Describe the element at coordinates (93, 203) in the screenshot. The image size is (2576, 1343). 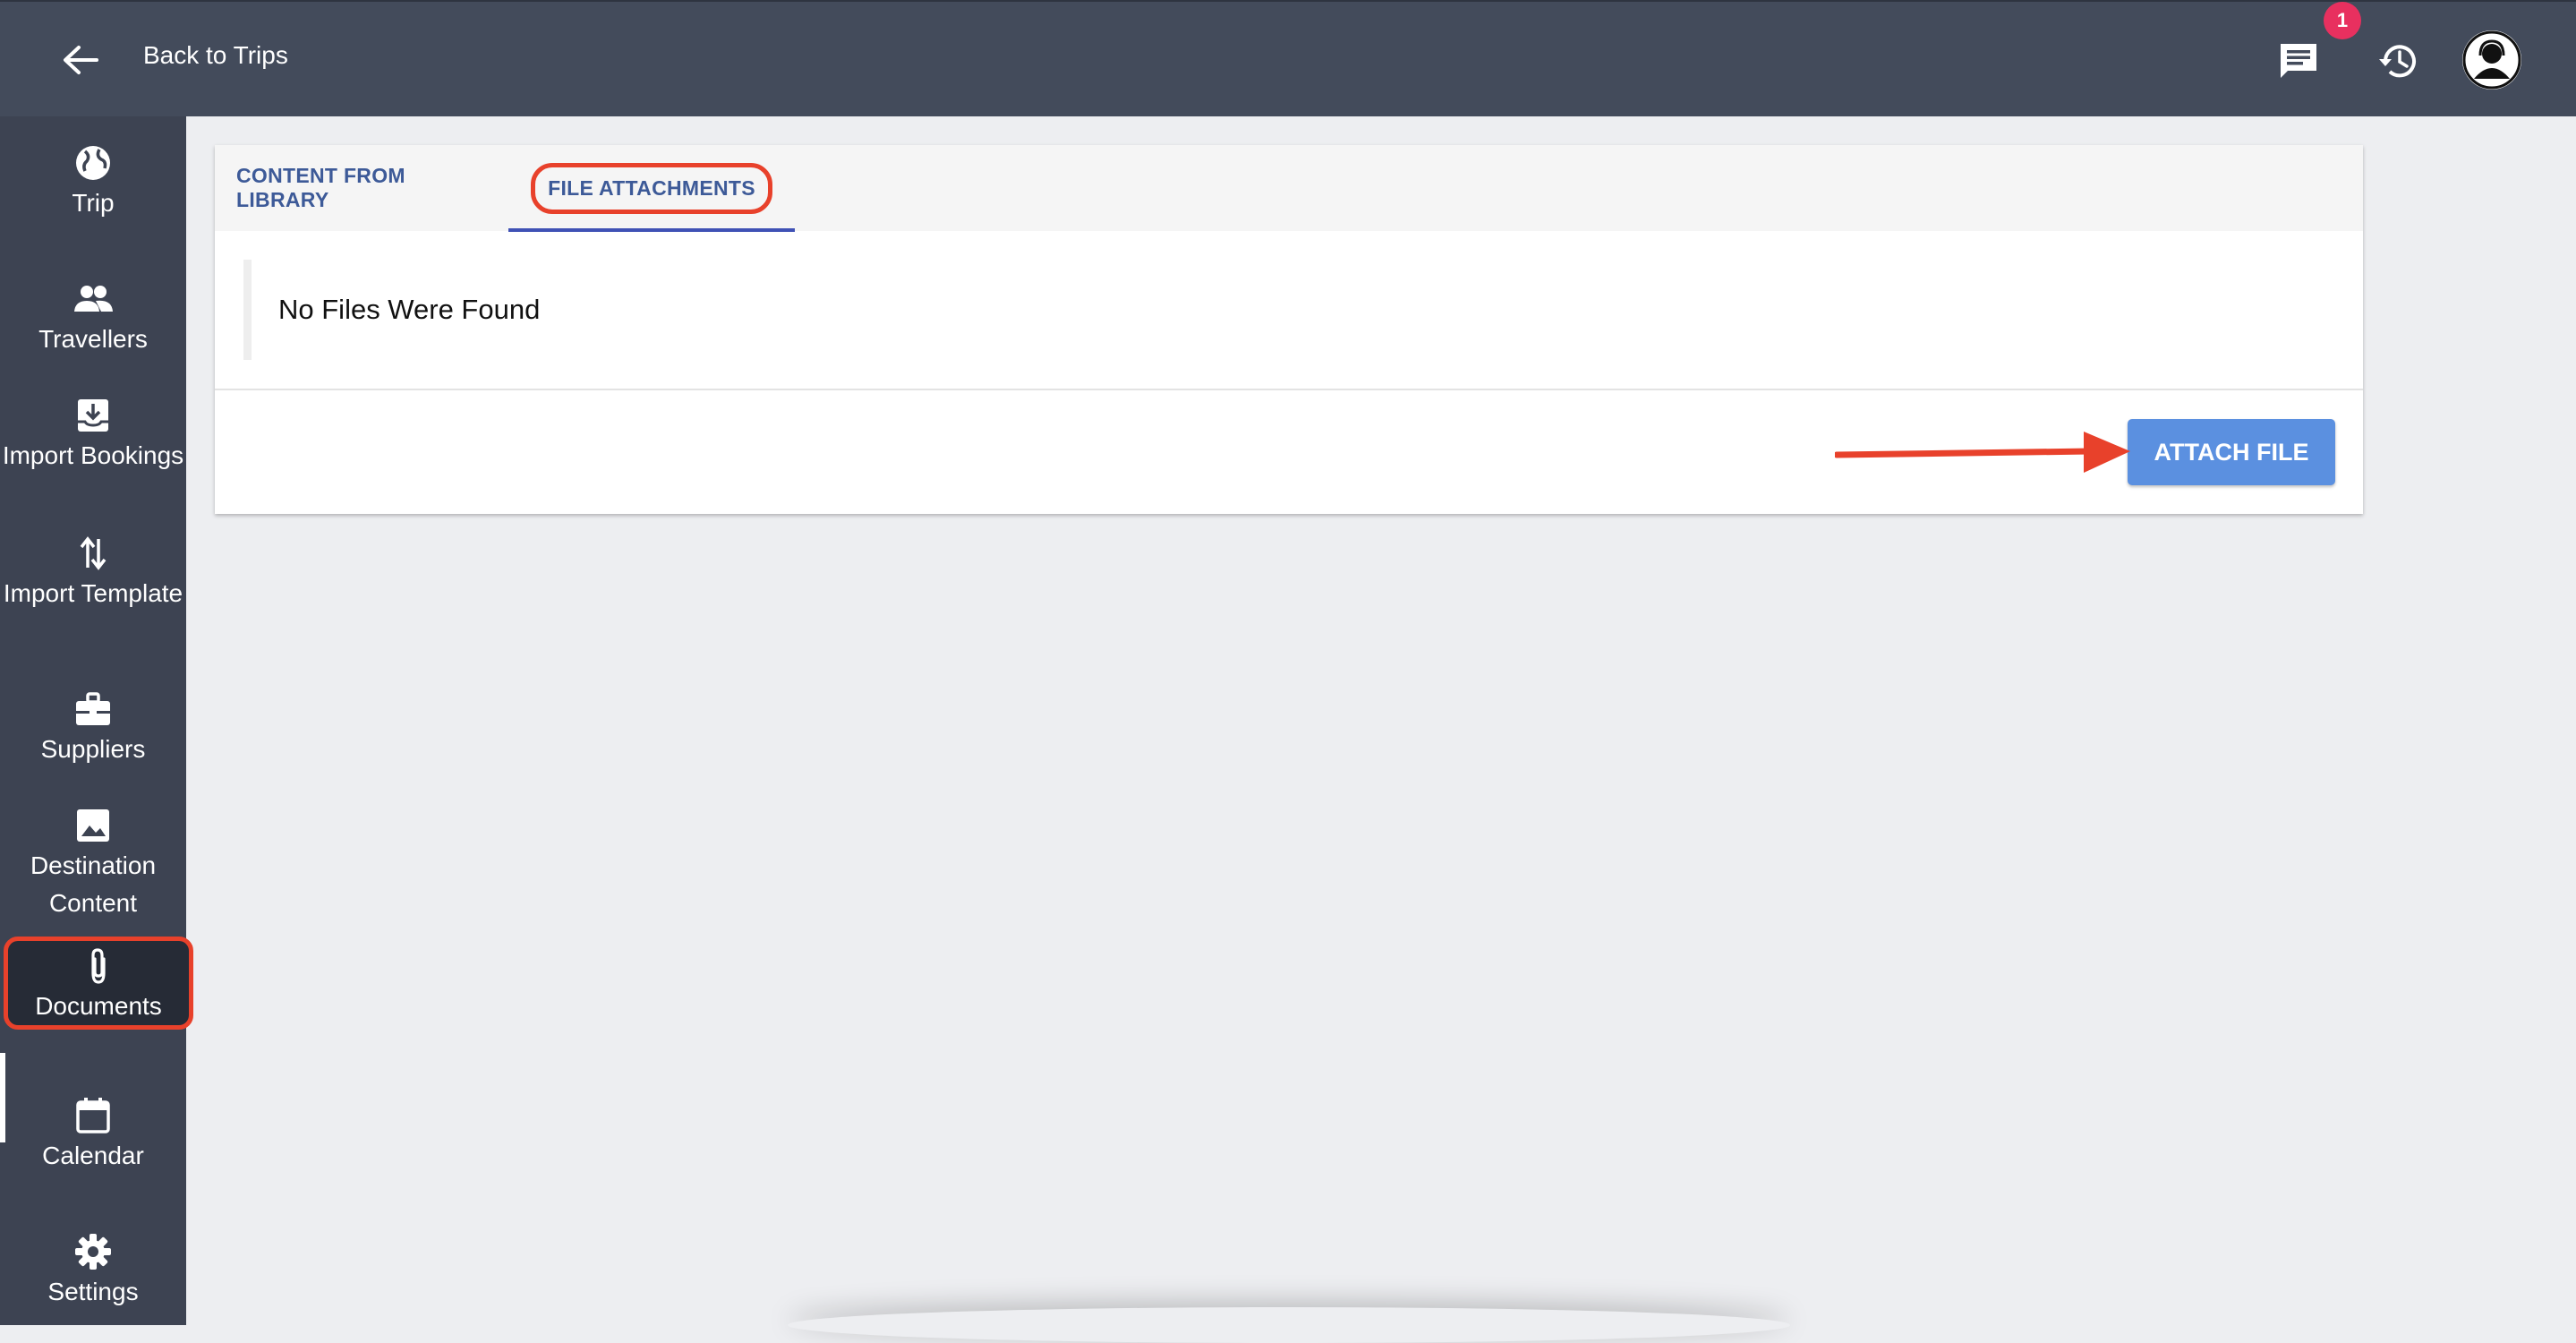
I see `sidebar-item-label: Trip` at that location.